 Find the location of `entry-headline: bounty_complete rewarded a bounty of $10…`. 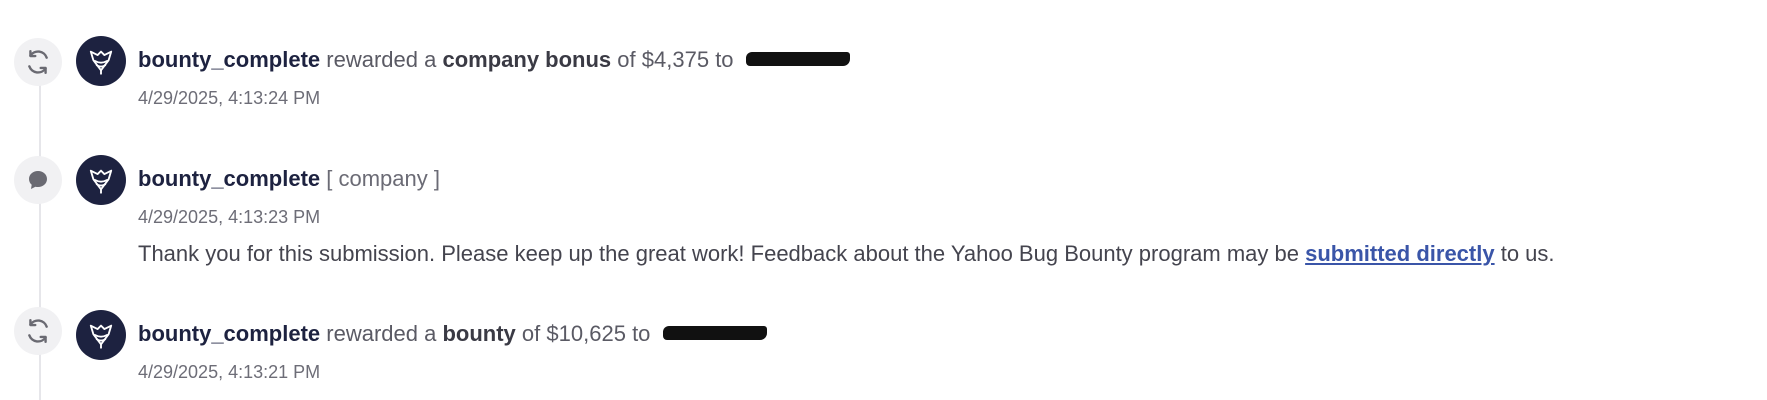

entry-headline: bounty_complete rewarded a bounty of $10… is located at coordinates (452, 334).